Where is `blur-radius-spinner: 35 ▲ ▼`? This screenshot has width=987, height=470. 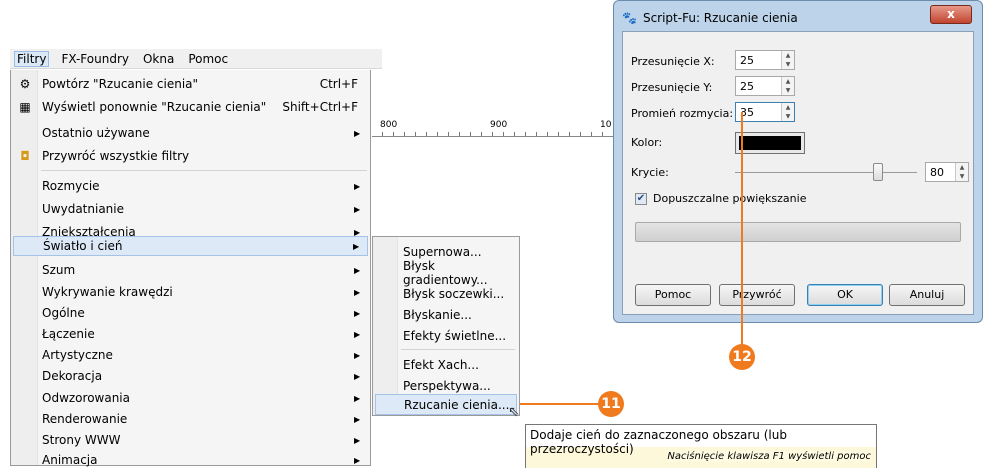
blur-radius-spinner: 35 ▲ ▼ is located at coordinates (765, 112).